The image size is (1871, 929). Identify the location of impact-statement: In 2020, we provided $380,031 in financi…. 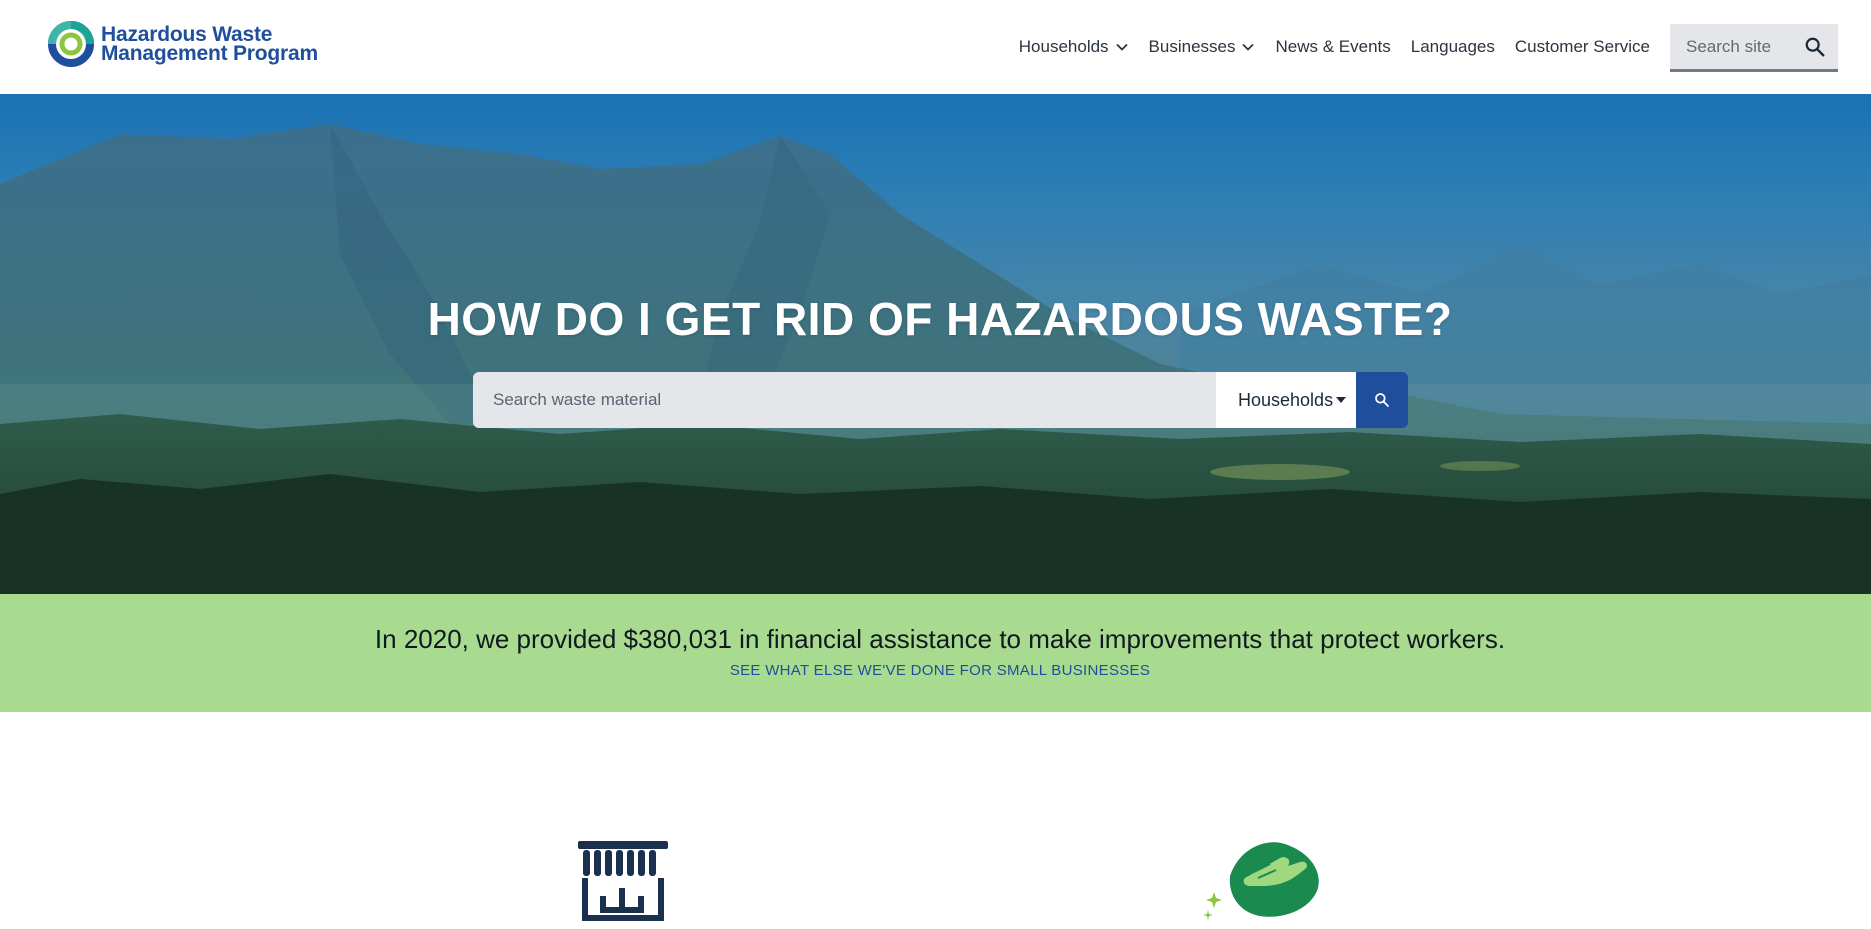
(940, 639).